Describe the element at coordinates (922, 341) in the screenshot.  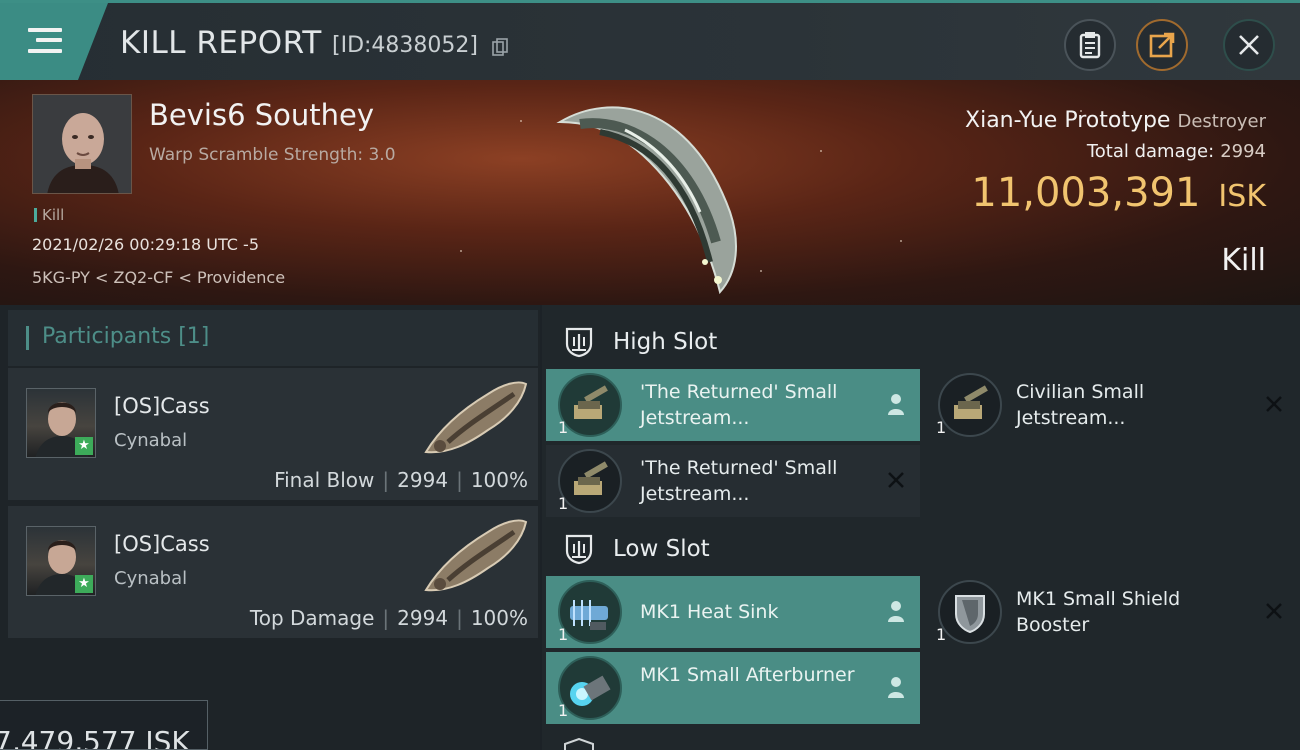
I see `high-slot-header: High Slot` at that location.